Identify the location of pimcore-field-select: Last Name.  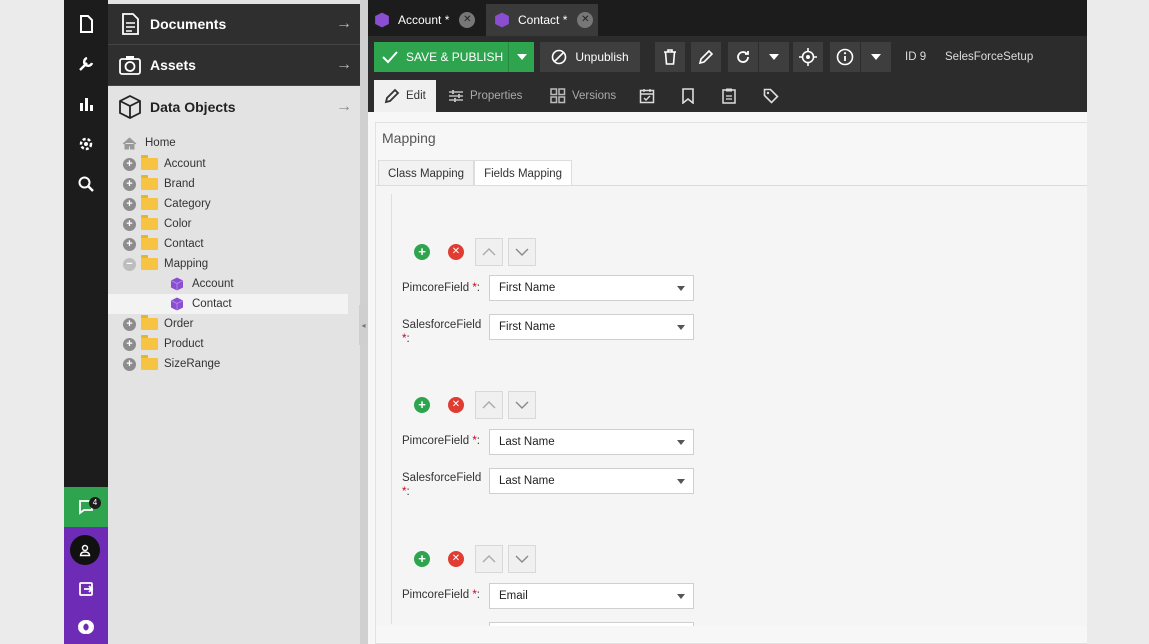
(591, 442).